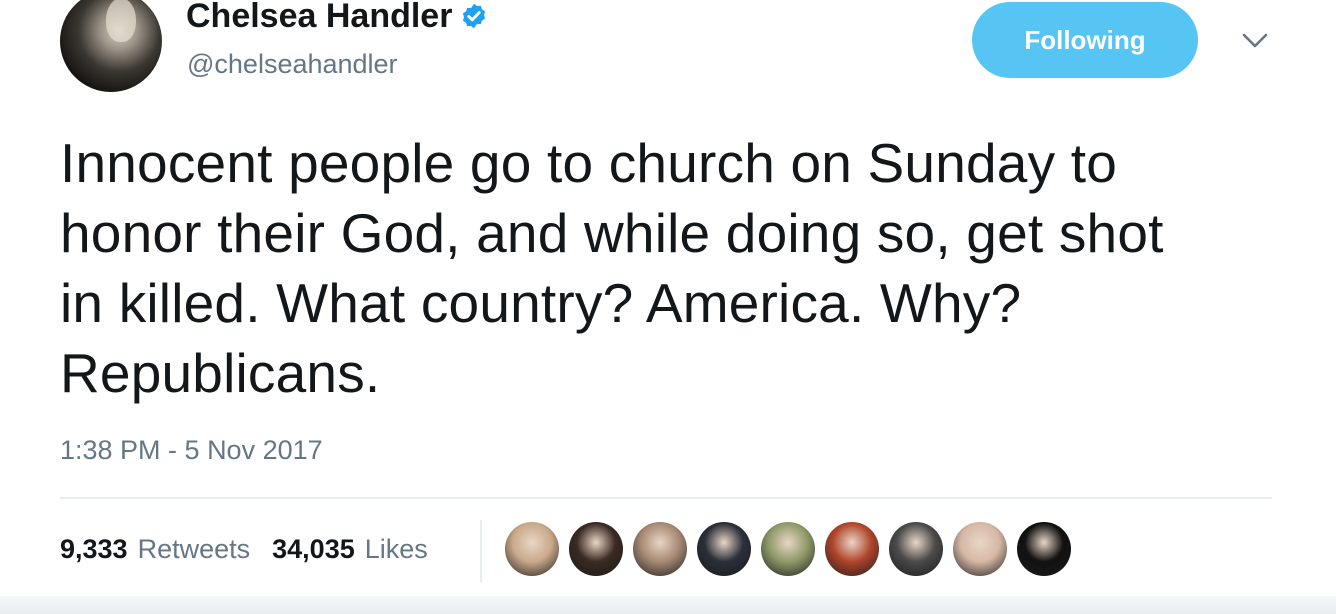  I want to click on following-button: Following, so click(1085, 40).